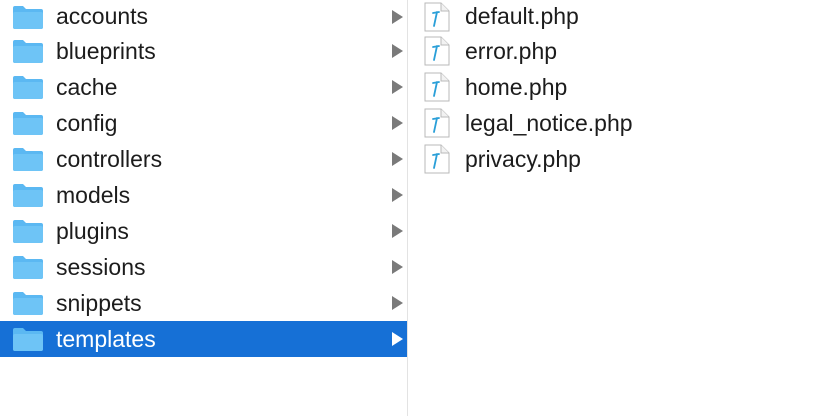 This screenshot has height=416, width=822. What do you see at coordinates (93, 194) in the screenshot?
I see `folder-label: models` at bounding box center [93, 194].